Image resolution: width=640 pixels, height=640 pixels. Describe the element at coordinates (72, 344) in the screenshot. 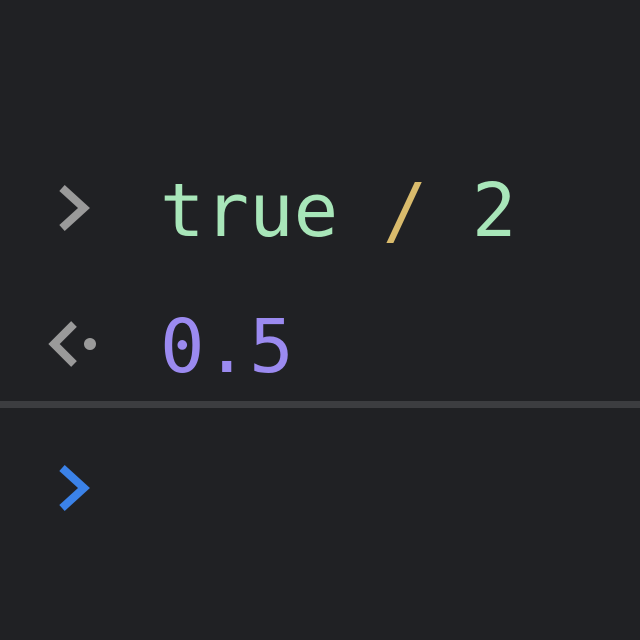

I see `return-arrow-icon` at that location.